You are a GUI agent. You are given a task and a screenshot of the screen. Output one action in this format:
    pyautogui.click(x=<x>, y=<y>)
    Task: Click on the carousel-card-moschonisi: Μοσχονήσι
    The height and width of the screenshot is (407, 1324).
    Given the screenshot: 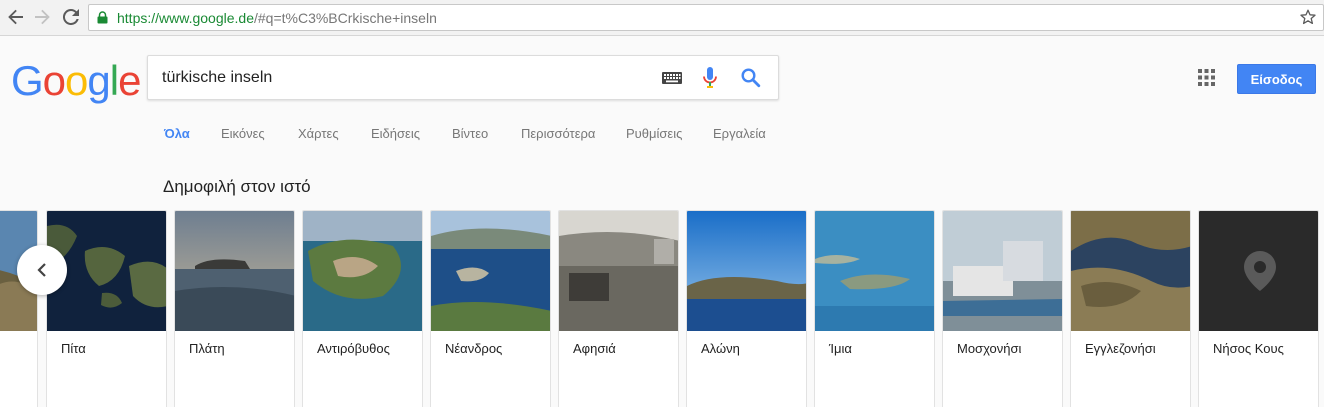 What is the action you would take?
    pyautogui.click(x=1002, y=308)
    